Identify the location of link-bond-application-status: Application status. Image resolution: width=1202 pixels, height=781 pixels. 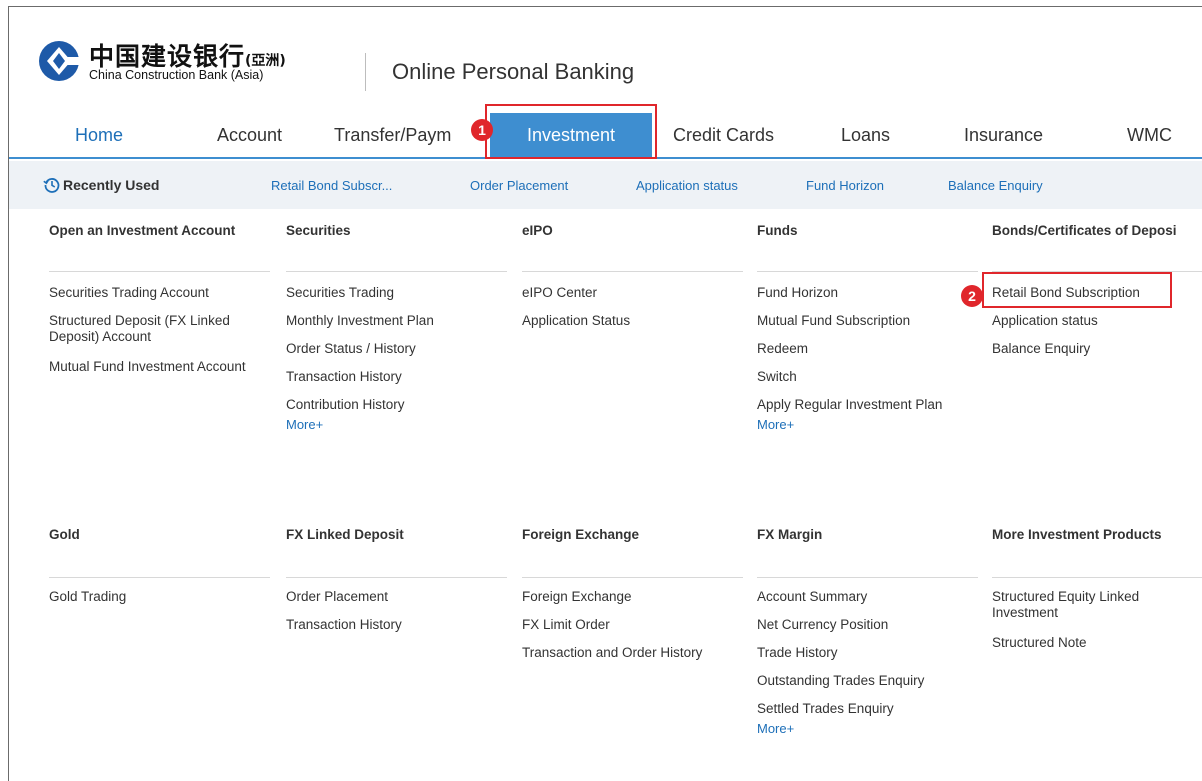
(1045, 321).